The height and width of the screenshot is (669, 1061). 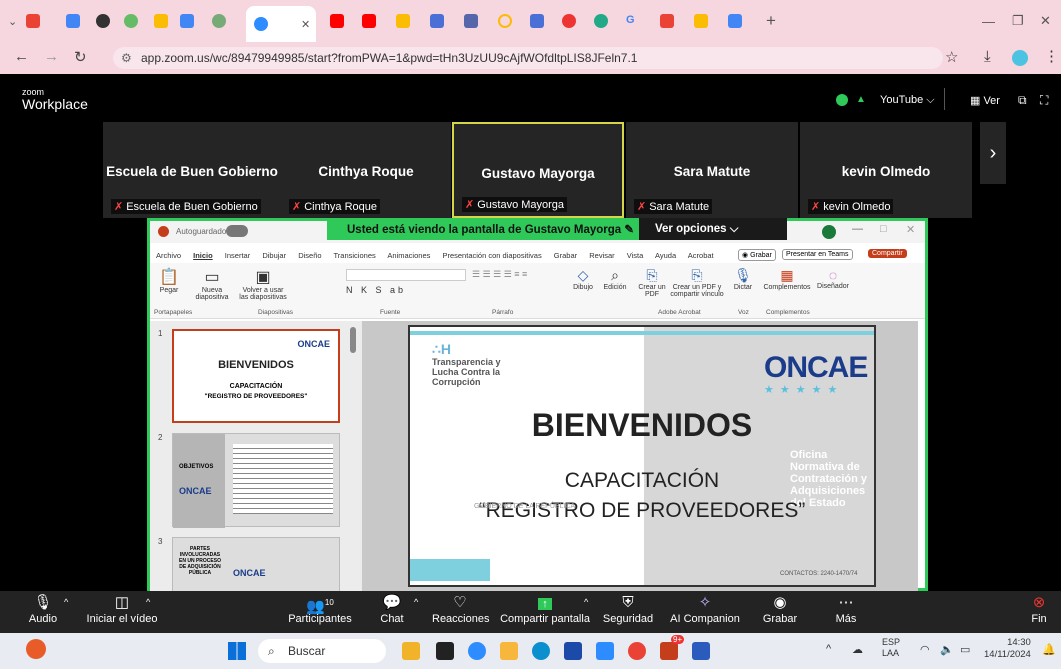 I want to click on profile-avatar, so click(x=1020, y=58).